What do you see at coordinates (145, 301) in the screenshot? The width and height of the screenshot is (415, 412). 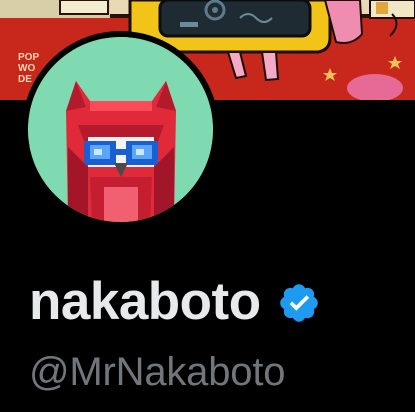 I see `display-name: nakaboto` at bounding box center [145, 301].